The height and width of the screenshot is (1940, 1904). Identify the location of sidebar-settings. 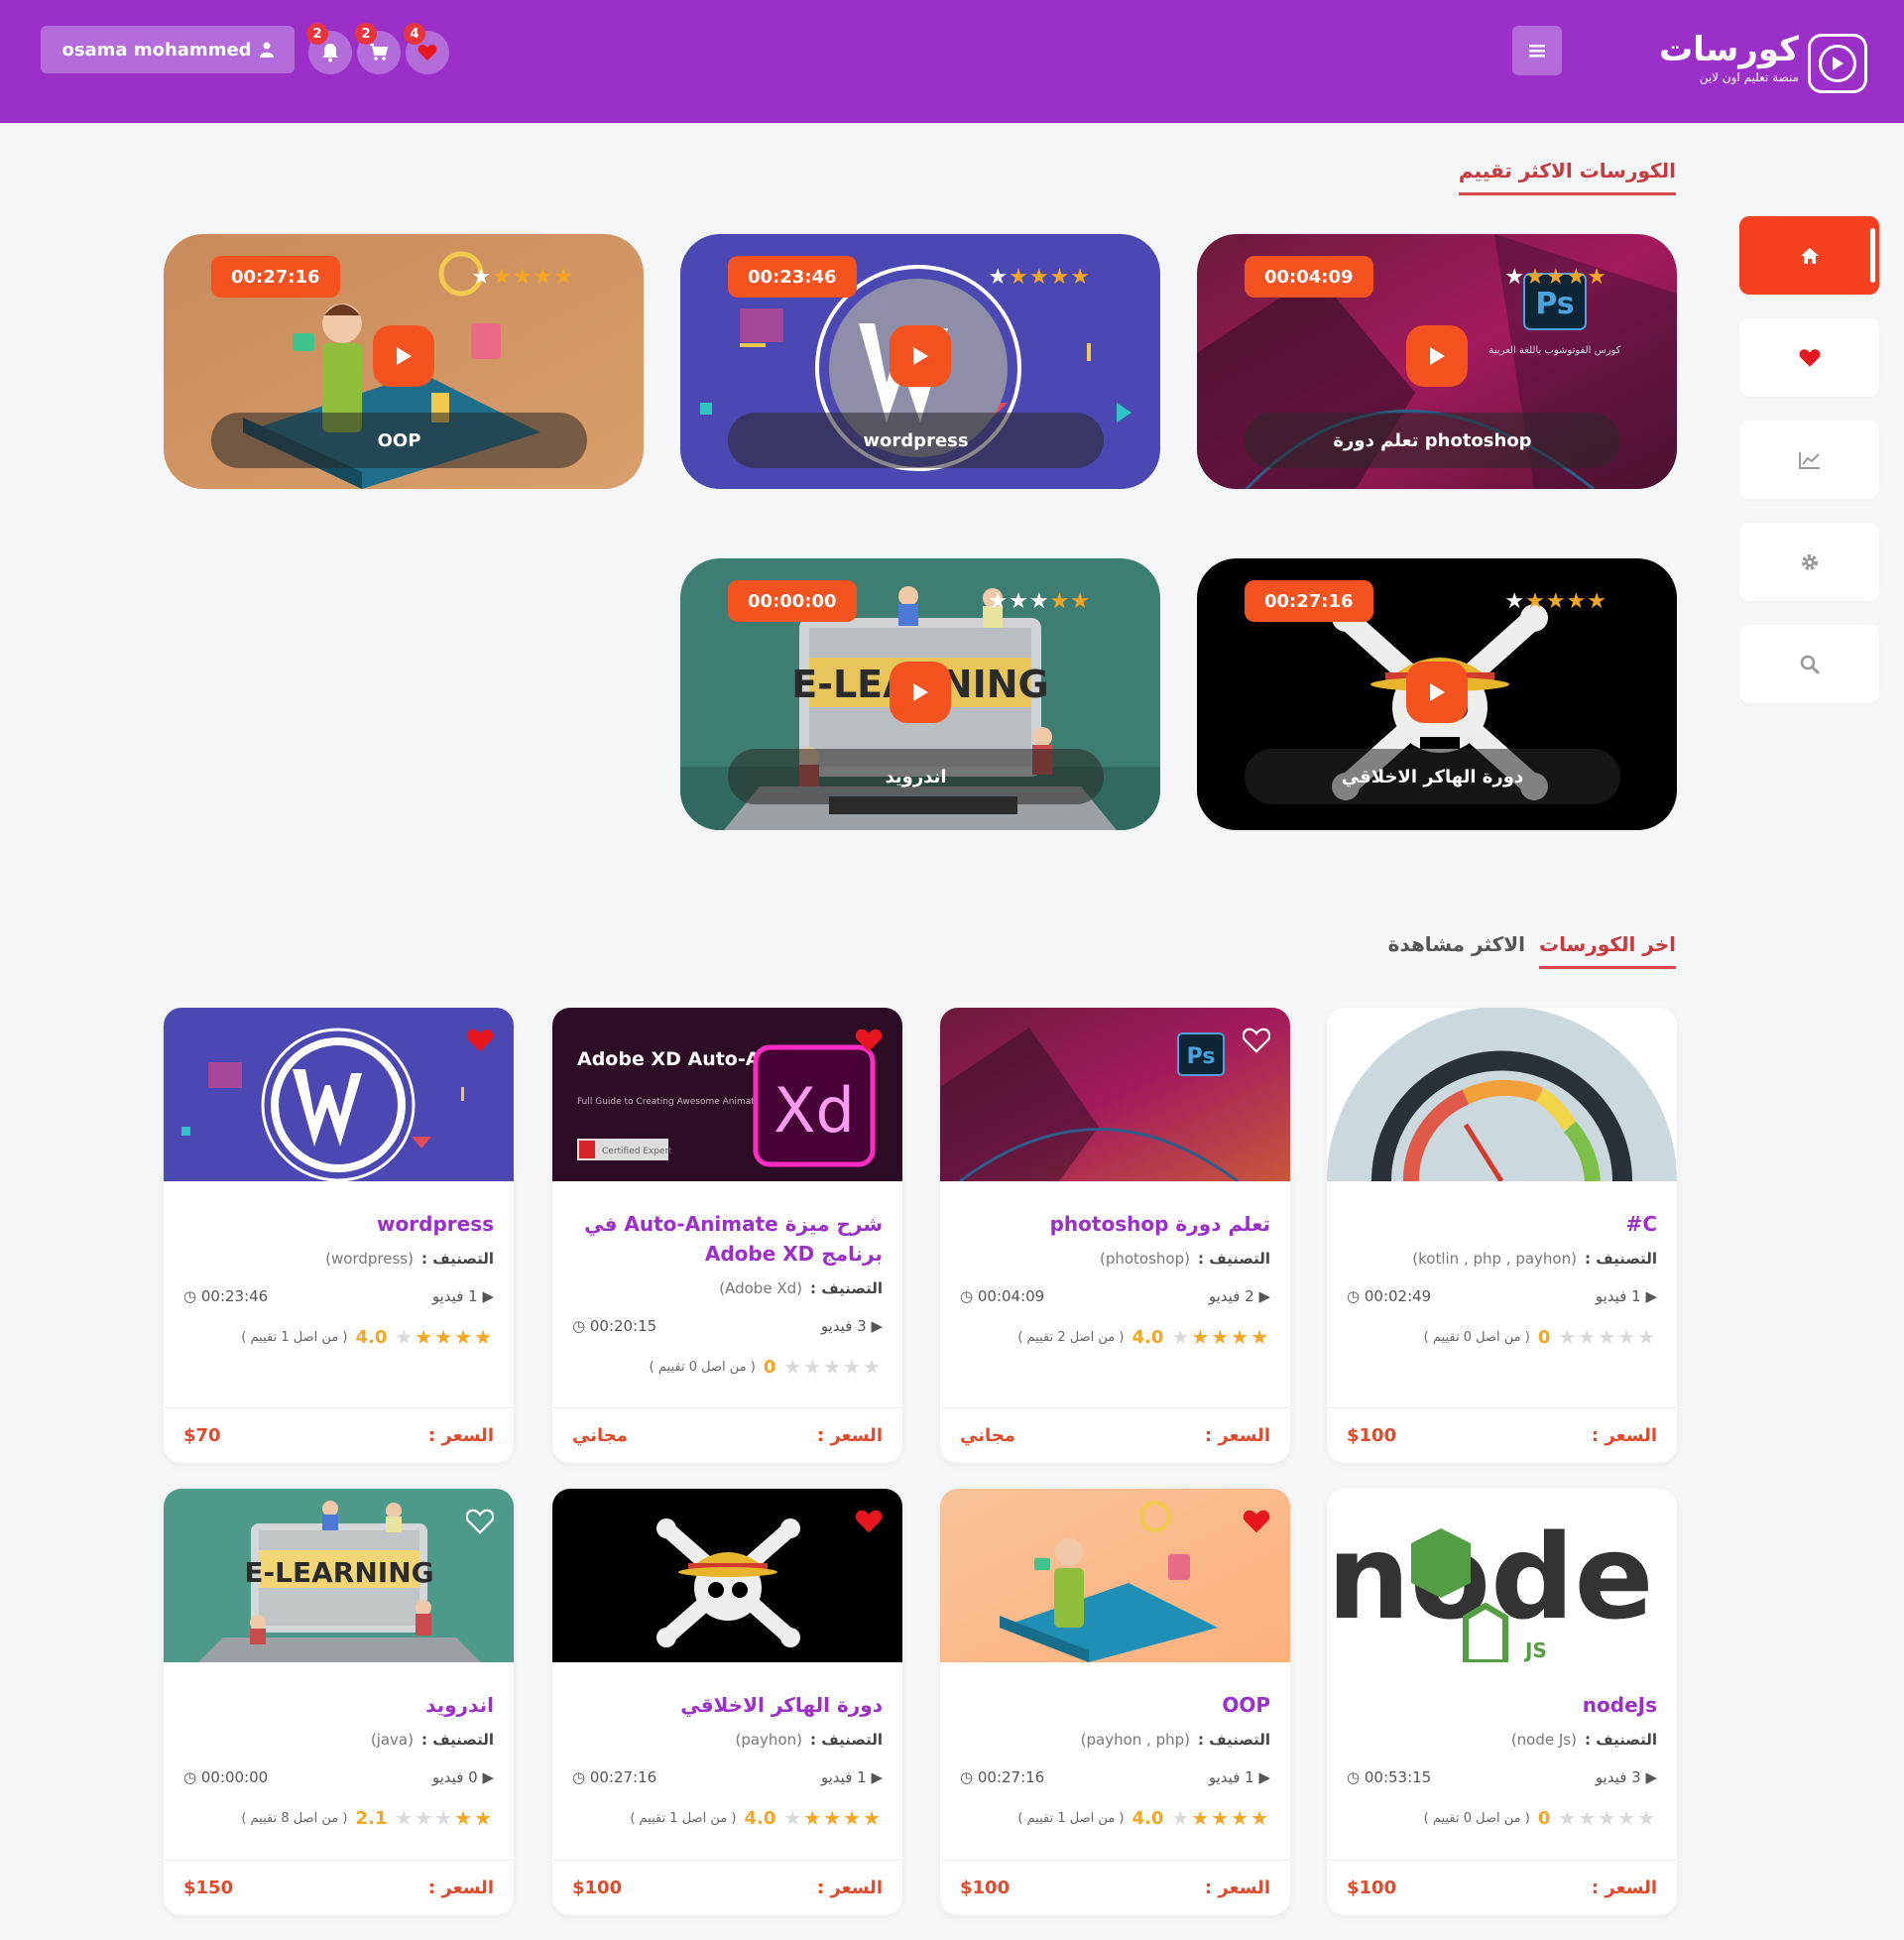
(1809, 562).